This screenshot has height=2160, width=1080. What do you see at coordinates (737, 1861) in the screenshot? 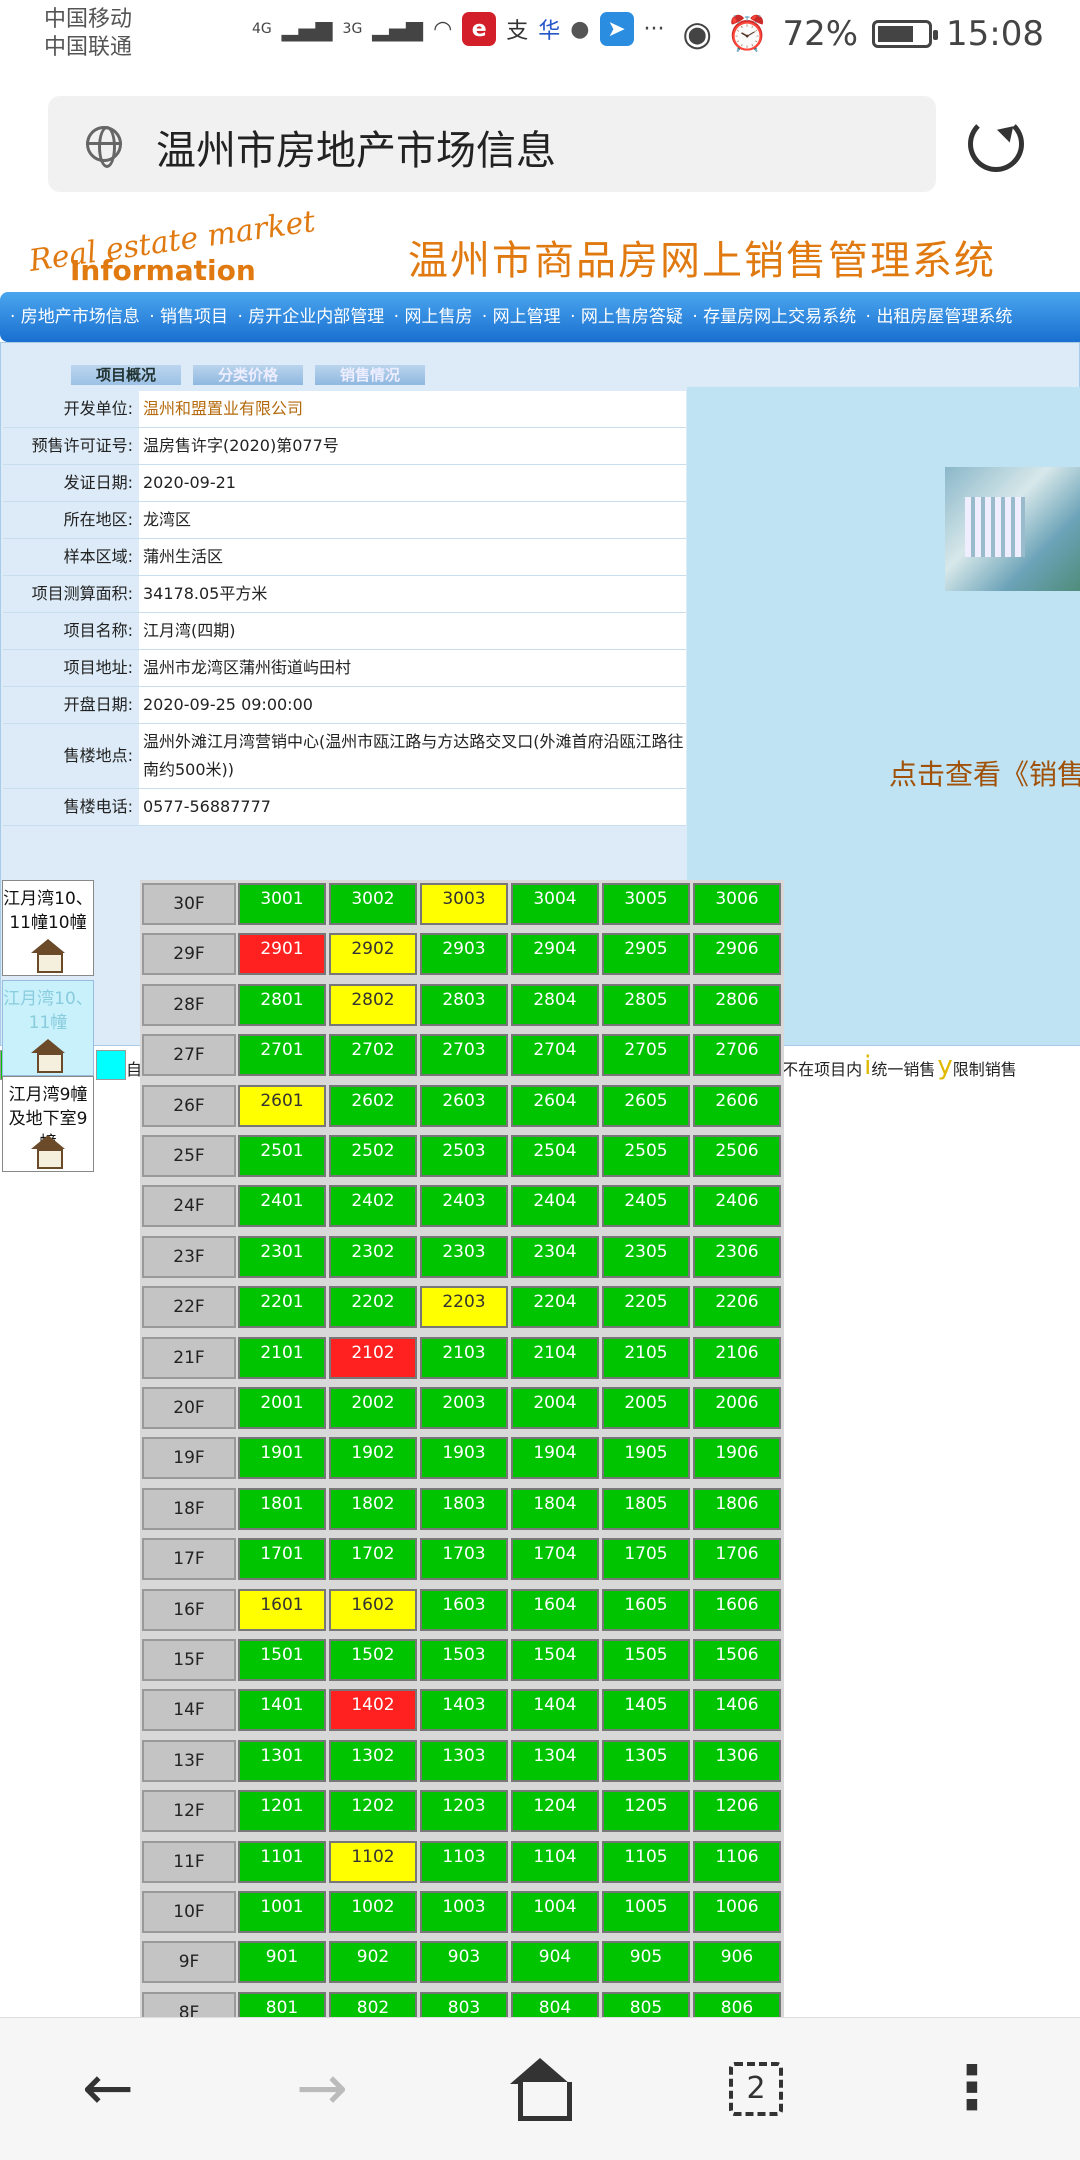
I see `unit-cell: 1106` at bounding box center [737, 1861].